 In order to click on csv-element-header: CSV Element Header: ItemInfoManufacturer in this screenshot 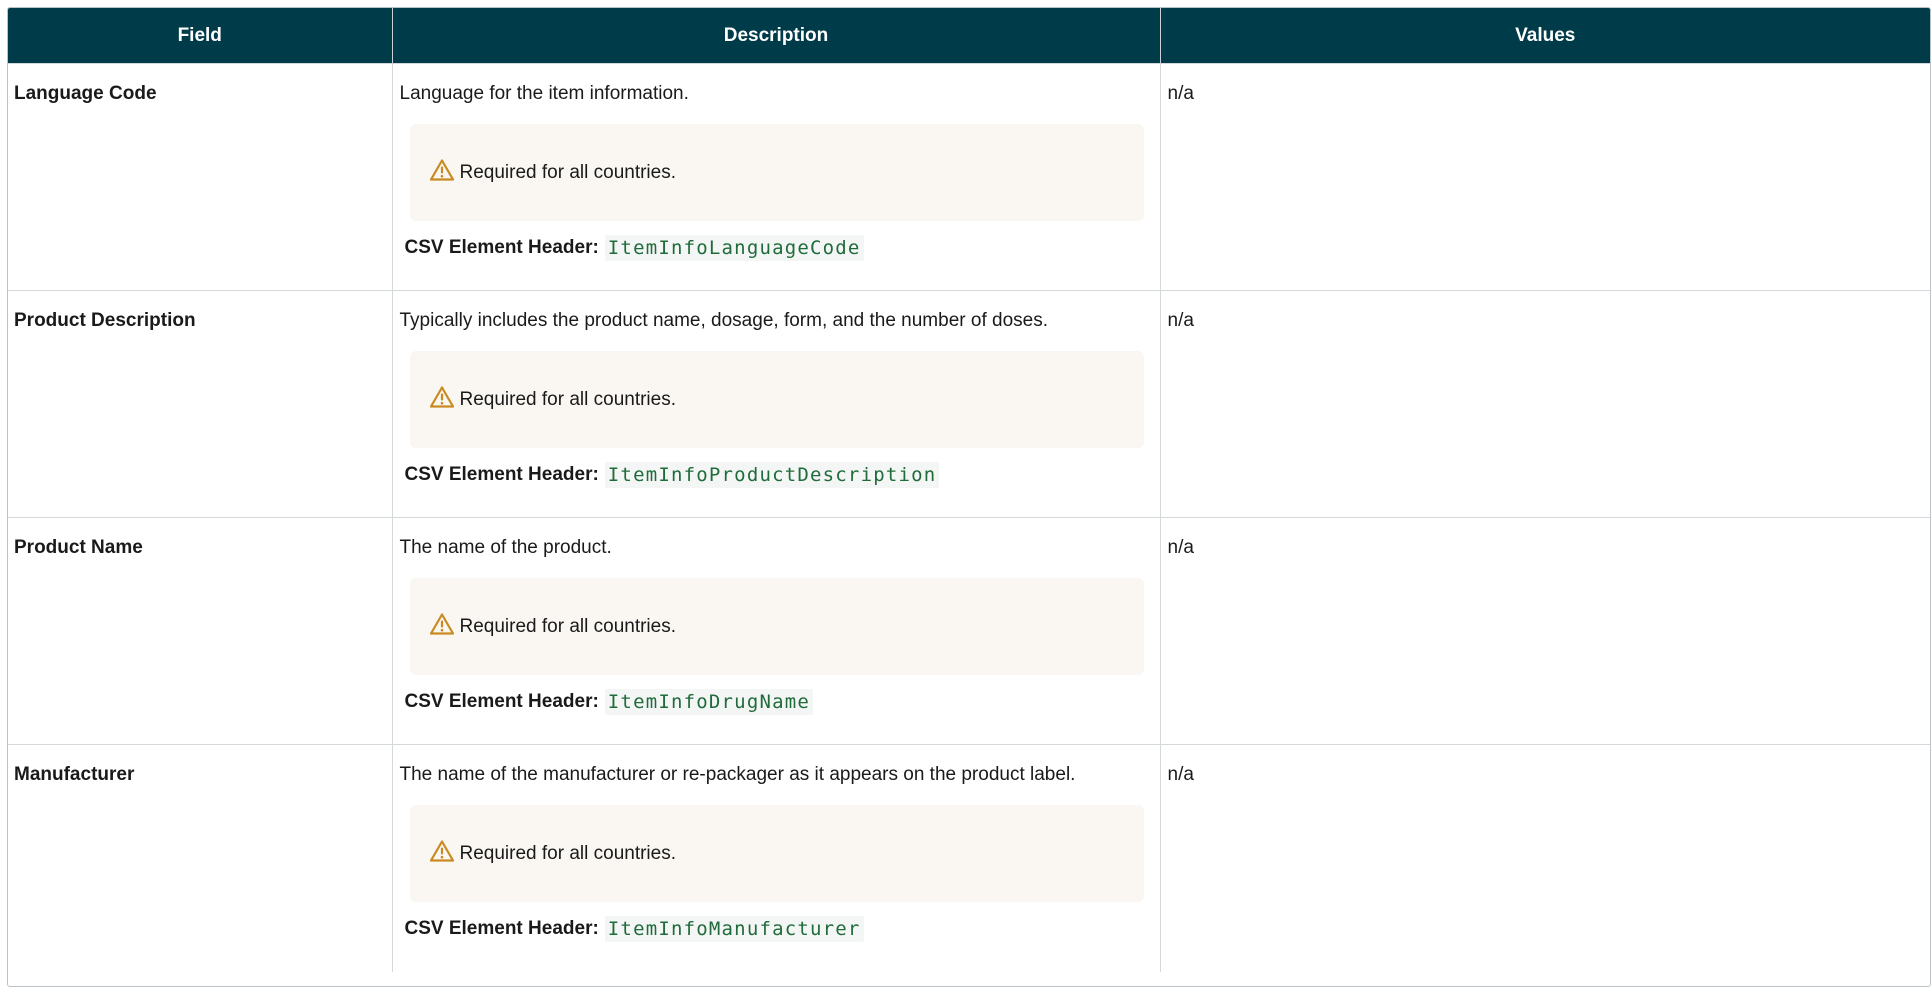, I will do `click(774, 929)`.